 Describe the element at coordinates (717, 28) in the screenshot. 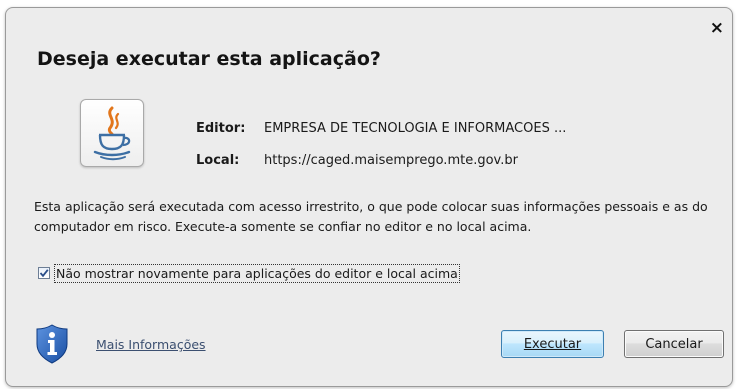

I see `close-icon: ×` at that location.